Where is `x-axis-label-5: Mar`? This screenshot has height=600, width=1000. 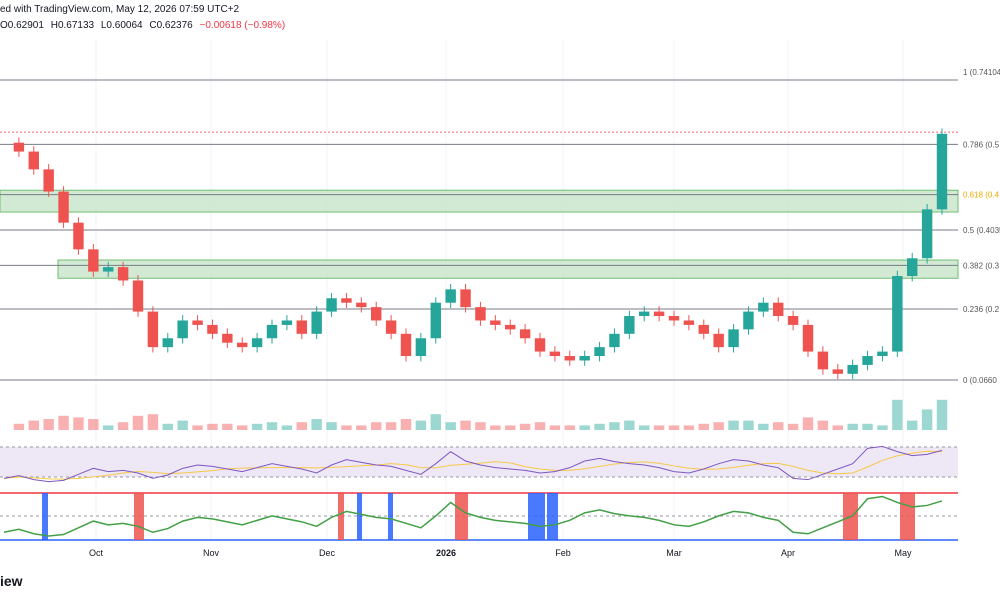
x-axis-label-5: Mar is located at coordinates (674, 553).